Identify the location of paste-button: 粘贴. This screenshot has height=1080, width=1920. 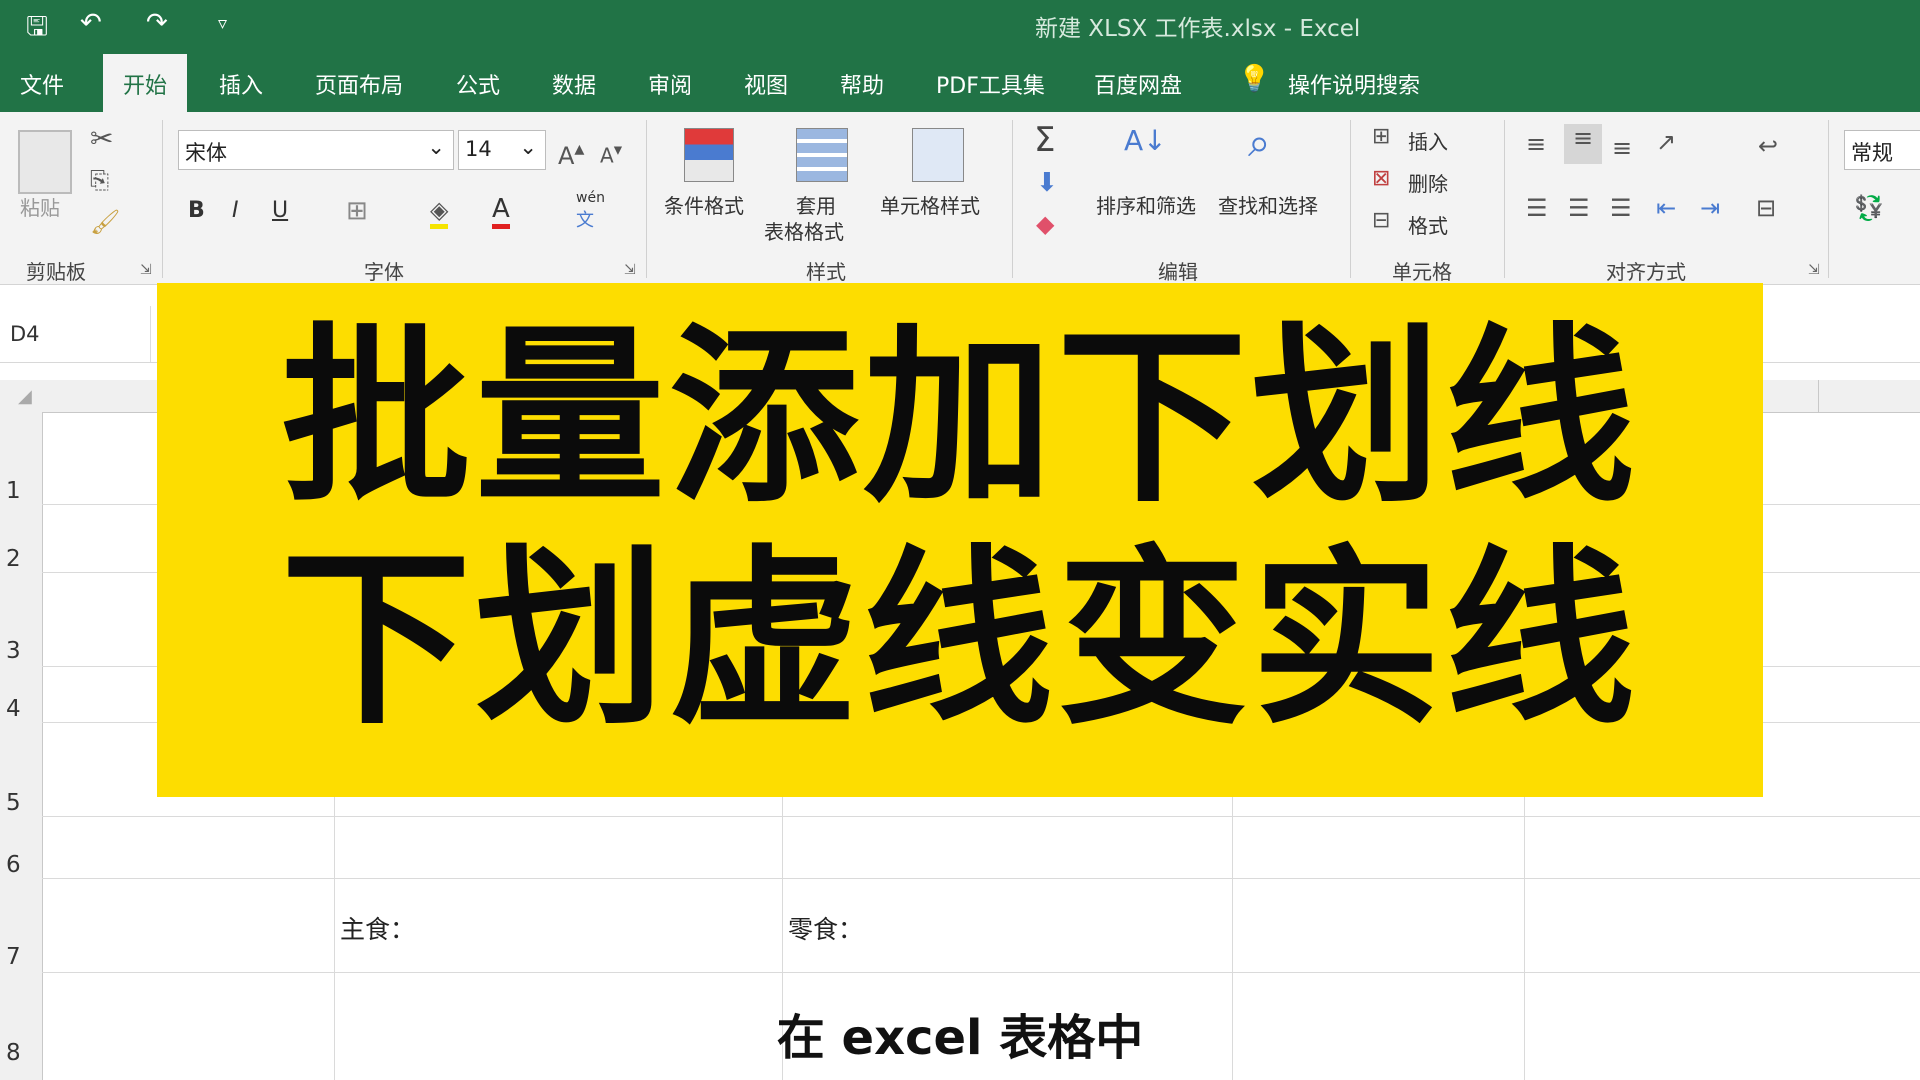
(40, 206).